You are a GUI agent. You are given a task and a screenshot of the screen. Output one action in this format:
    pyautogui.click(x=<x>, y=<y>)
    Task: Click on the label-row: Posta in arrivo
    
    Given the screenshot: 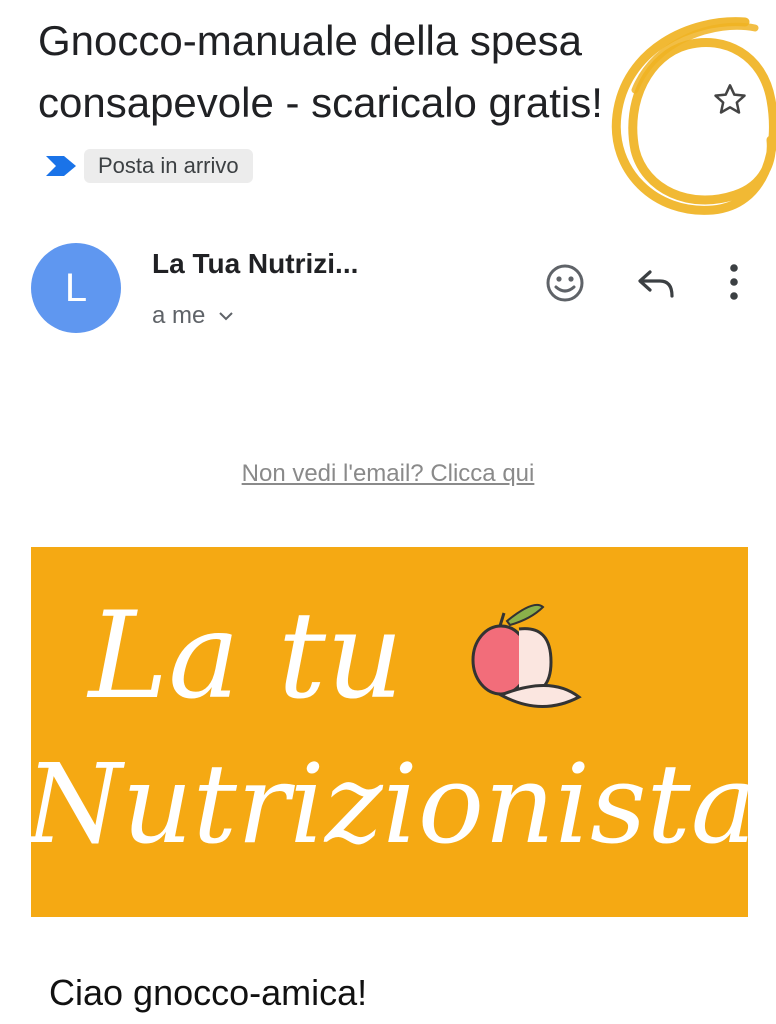 What is the action you would take?
    pyautogui.click(x=148, y=166)
    